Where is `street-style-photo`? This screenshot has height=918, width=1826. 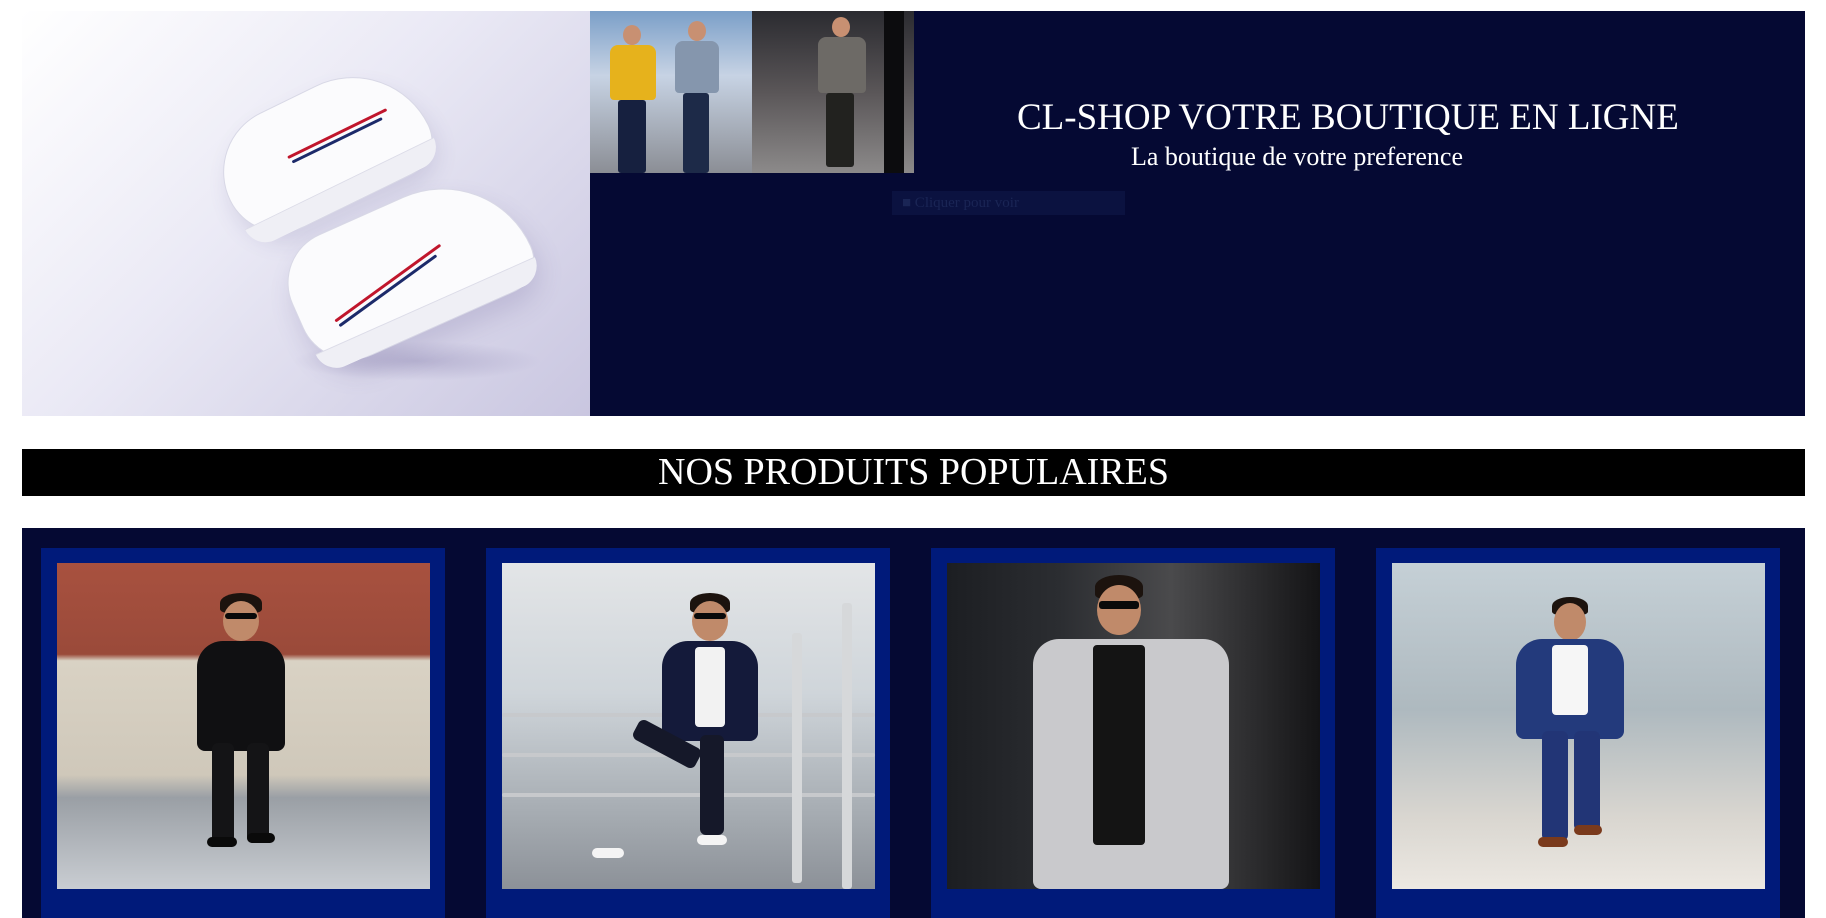 street-style-photo is located at coordinates (671, 92).